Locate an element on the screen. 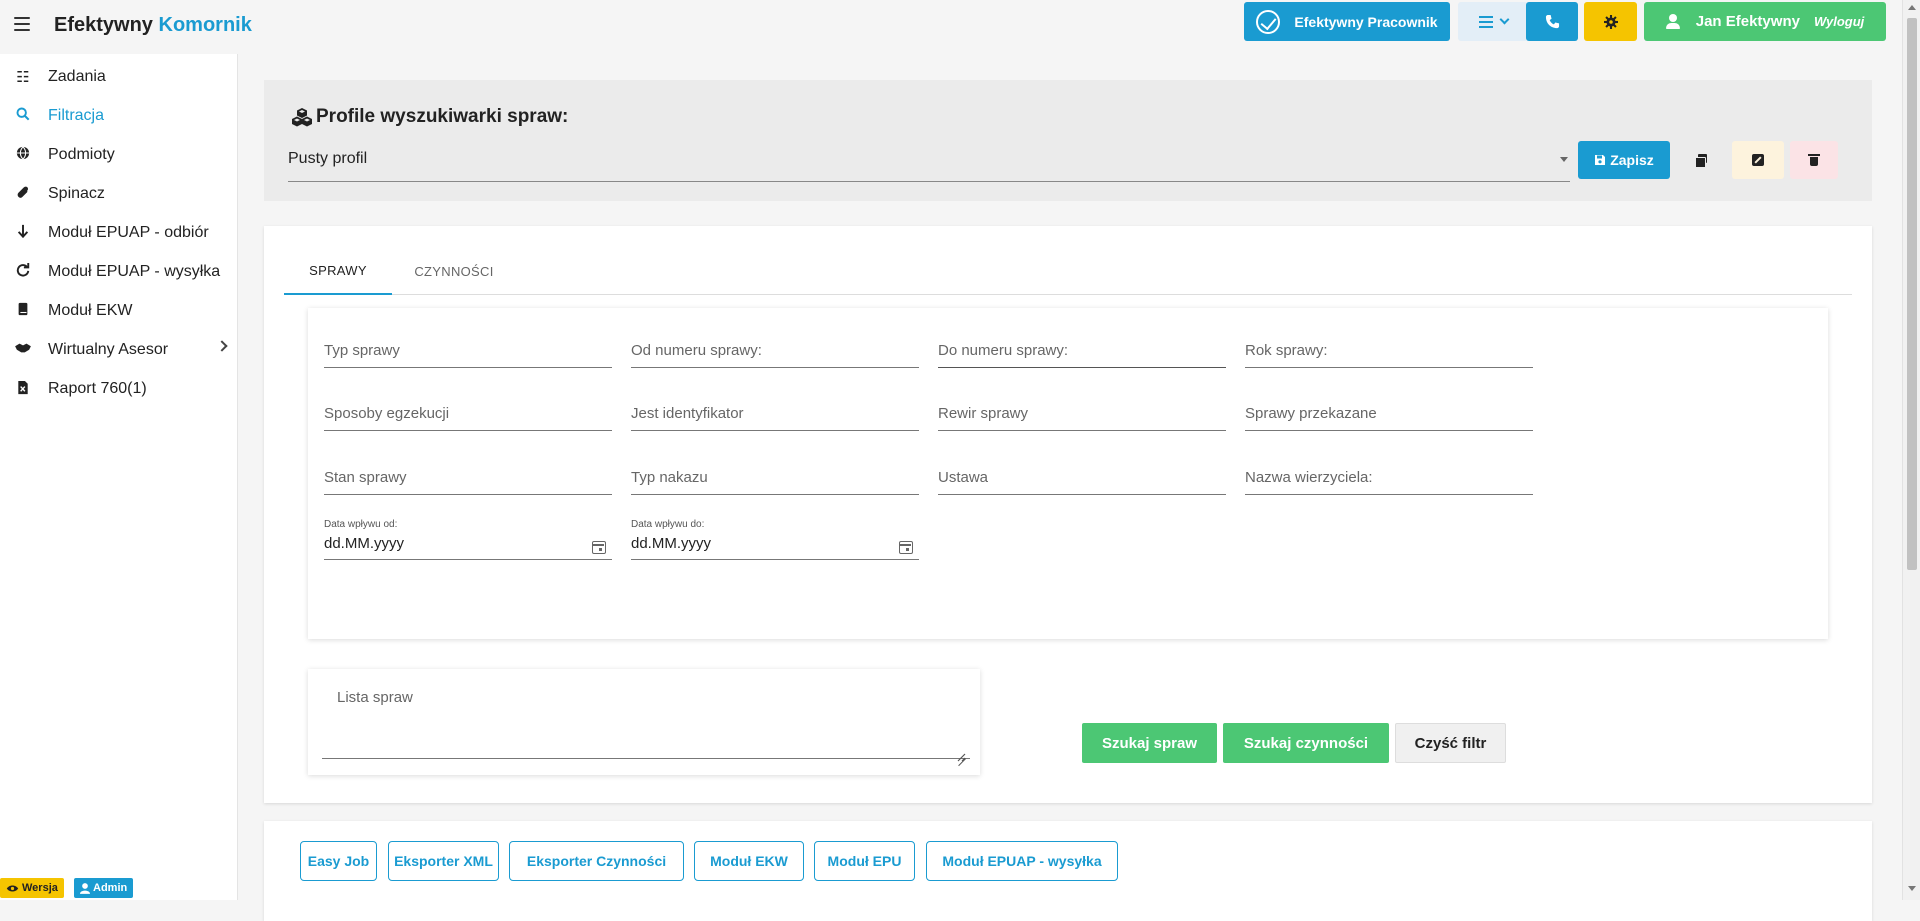 This screenshot has height=921, width=1920. page-scrollbar is located at coordinates (1911, 450).